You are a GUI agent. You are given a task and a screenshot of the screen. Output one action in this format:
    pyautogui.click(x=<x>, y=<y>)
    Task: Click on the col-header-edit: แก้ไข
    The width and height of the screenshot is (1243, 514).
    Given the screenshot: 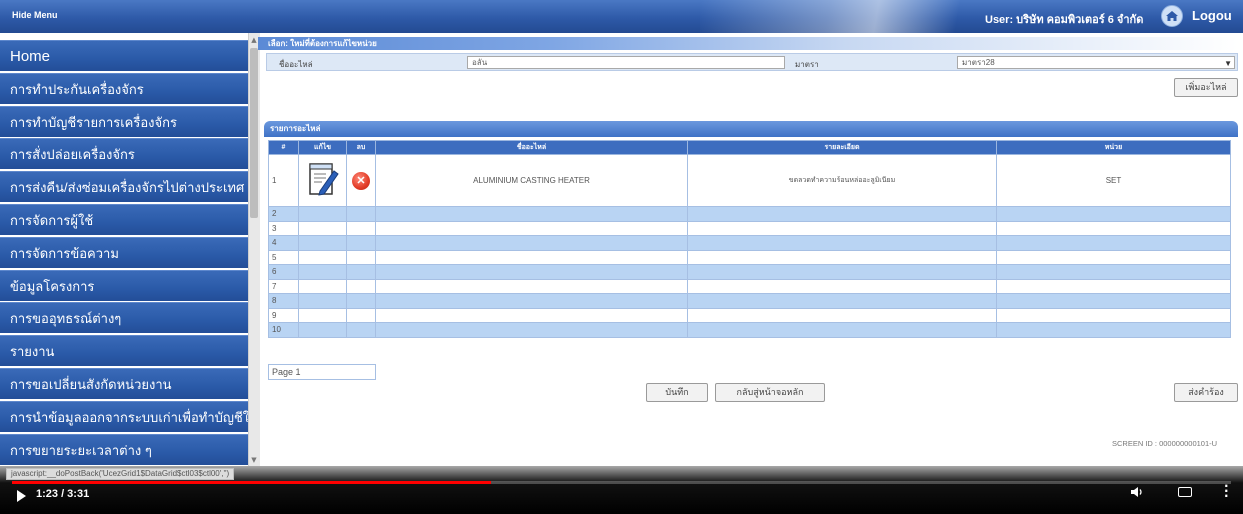 What is the action you would take?
    pyautogui.click(x=322, y=147)
    